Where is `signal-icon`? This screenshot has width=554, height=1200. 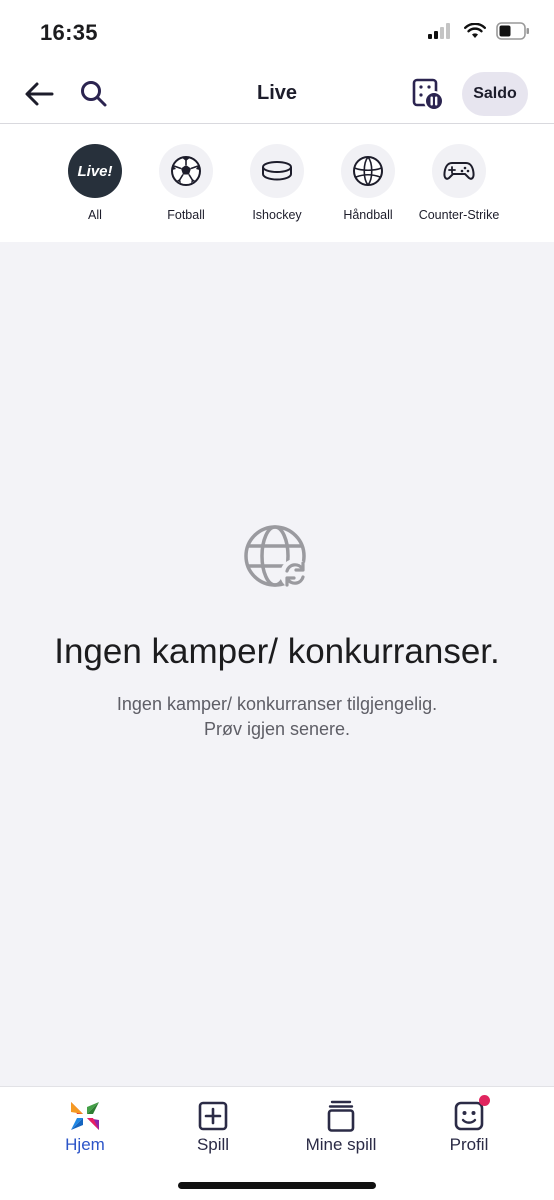 signal-icon is located at coordinates (439, 31).